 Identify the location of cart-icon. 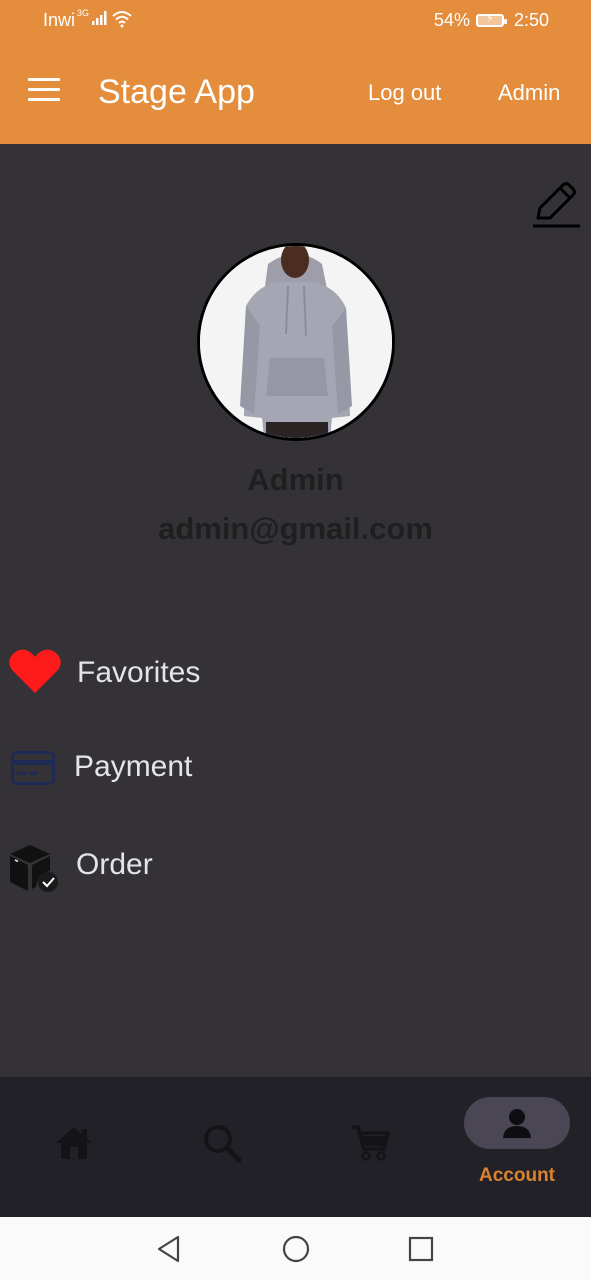
(371, 1143).